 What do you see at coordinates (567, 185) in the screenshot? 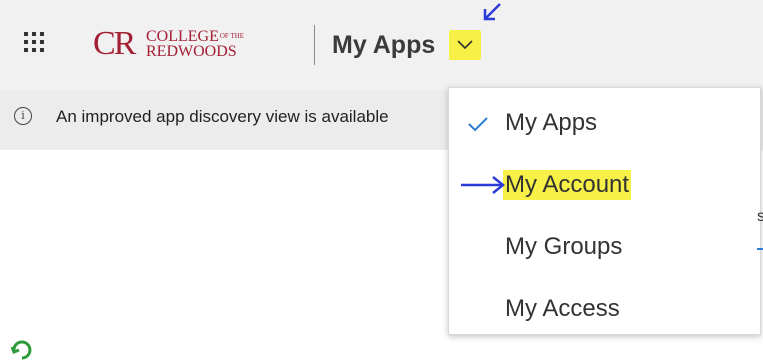
I see `menu-item-label: My Account` at bounding box center [567, 185].